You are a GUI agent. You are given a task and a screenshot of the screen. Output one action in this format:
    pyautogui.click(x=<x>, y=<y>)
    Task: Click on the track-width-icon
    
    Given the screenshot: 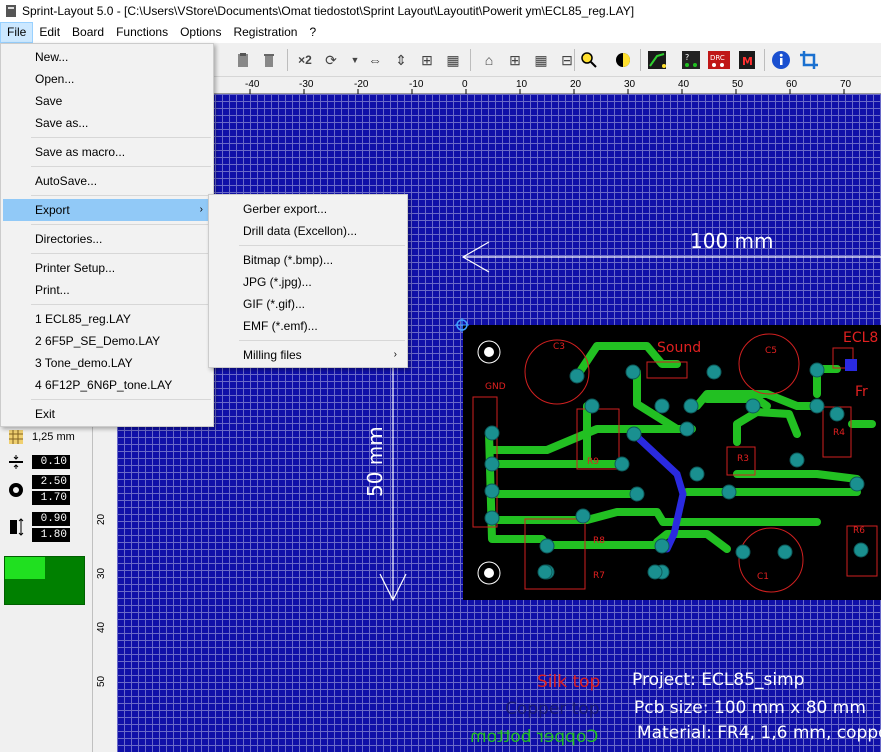 What is the action you would take?
    pyautogui.click(x=16, y=462)
    